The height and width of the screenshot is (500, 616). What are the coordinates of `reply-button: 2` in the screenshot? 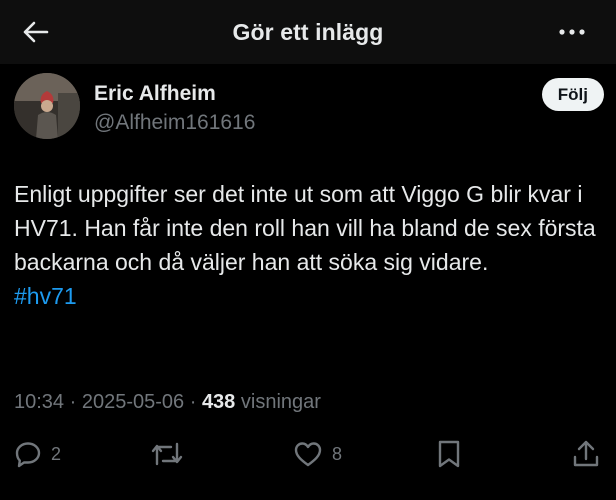 It's located at (37, 454).